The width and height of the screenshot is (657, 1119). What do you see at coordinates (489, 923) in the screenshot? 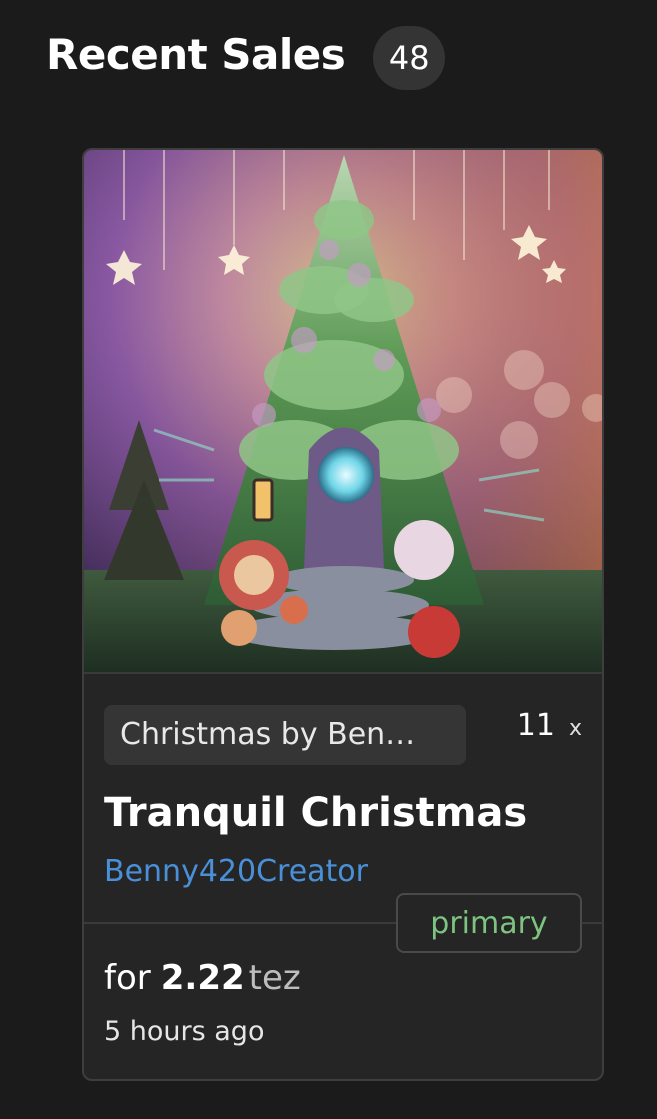
I see `sale-type-badge: primary` at bounding box center [489, 923].